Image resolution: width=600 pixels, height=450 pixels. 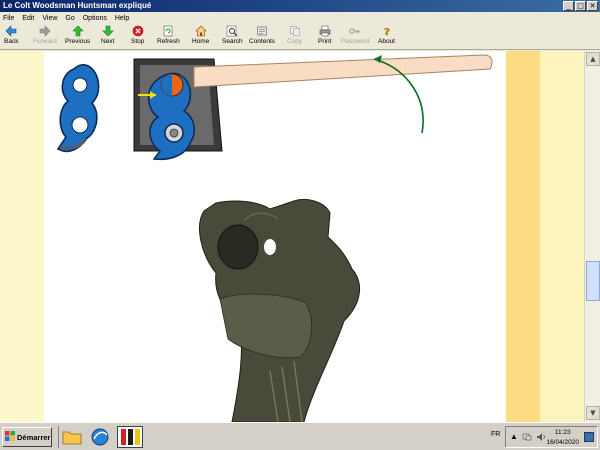 I want to click on clock-date: 16/04/2020, so click(x=562, y=442).